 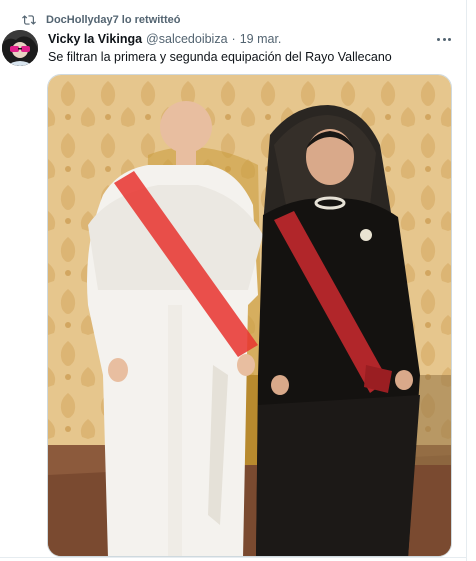 What do you see at coordinates (29, 20) in the screenshot?
I see `retweet-icon` at bounding box center [29, 20].